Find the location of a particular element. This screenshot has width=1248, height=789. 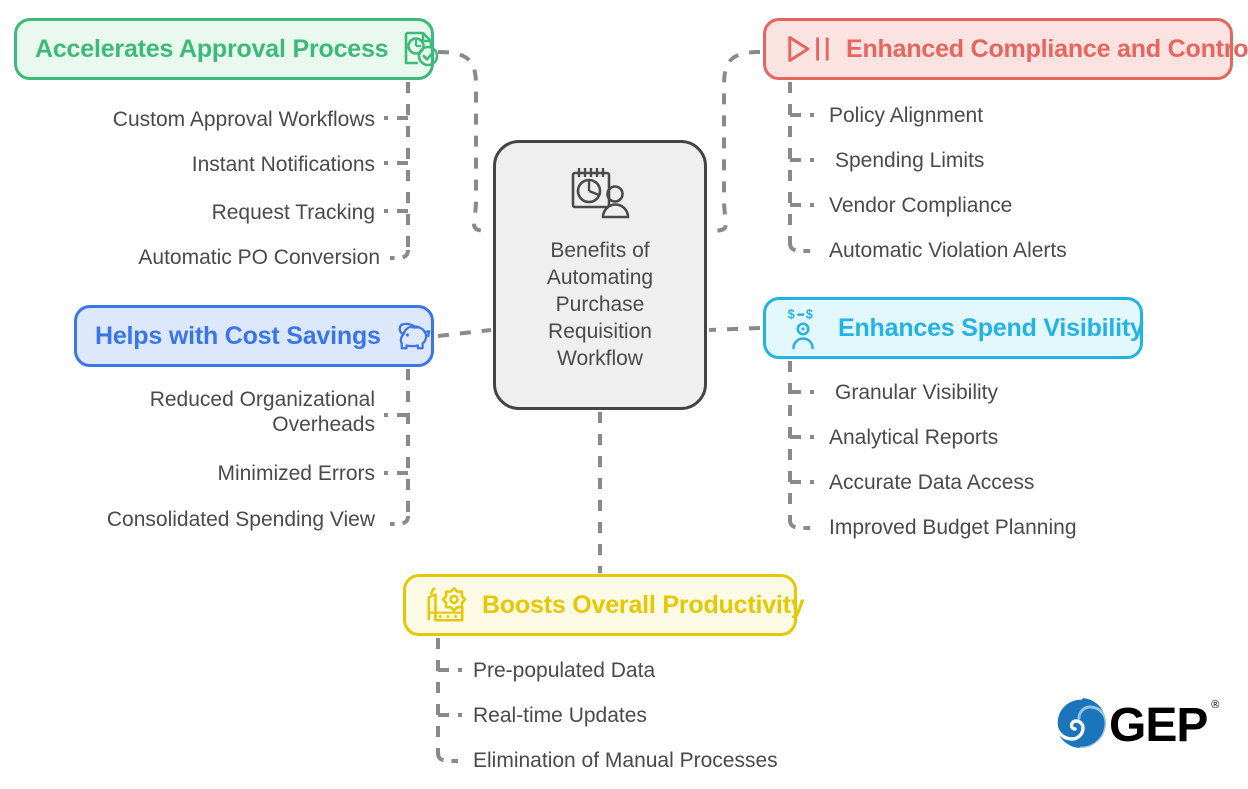

gep-logo: GEP ® is located at coordinates (1136, 725).